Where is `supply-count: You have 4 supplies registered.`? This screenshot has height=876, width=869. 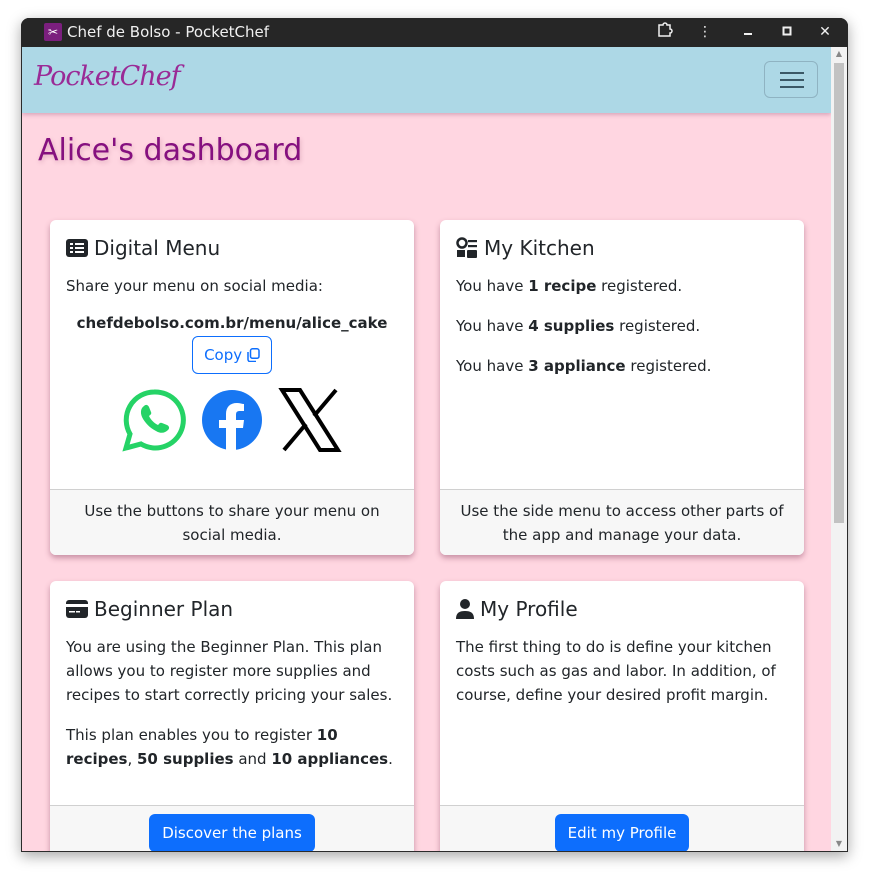 supply-count: You have 4 supplies registered. is located at coordinates (578, 326).